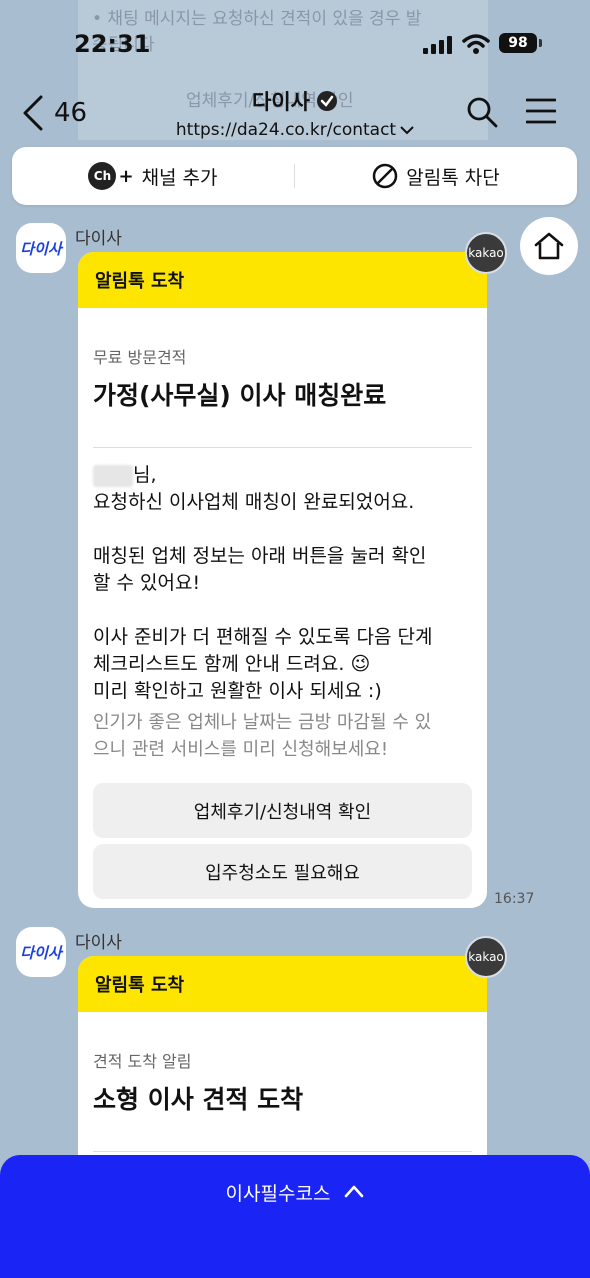 The image size is (590, 1278). Describe the element at coordinates (354, 1191) in the screenshot. I see `chevron-up-icon` at that location.